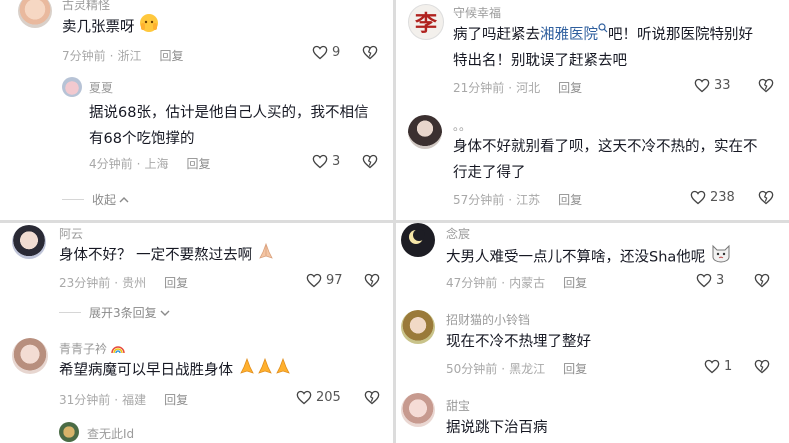  Describe the element at coordinates (73, 199) in the screenshot. I see `divider` at that location.